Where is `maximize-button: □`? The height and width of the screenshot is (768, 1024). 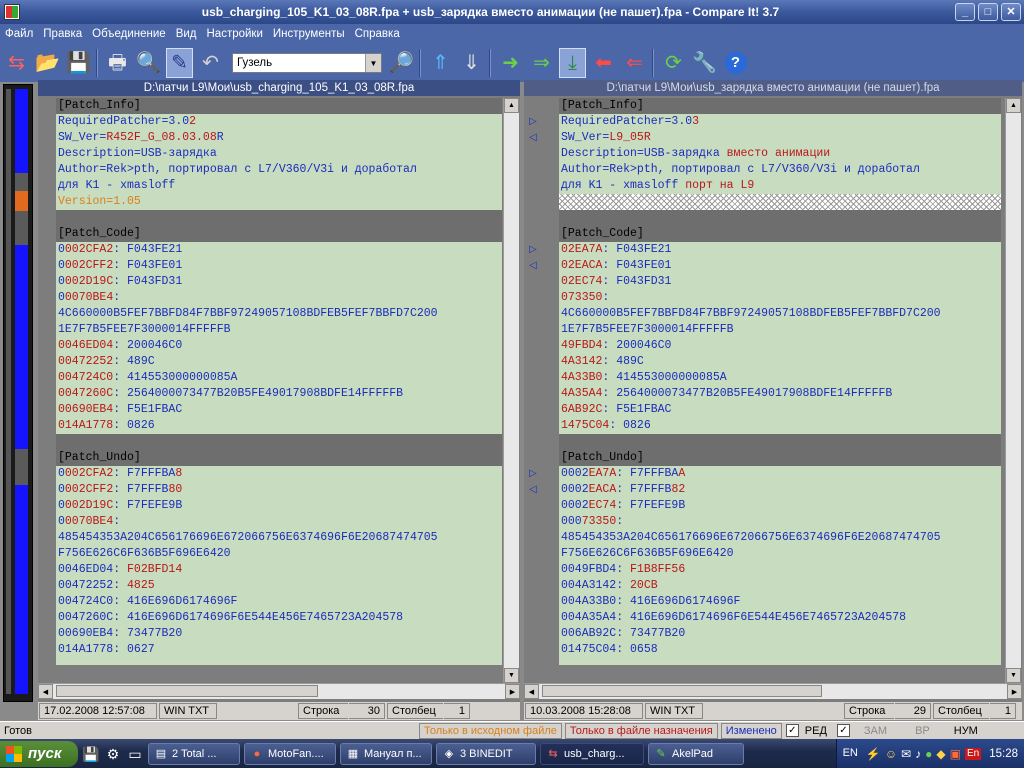 maximize-button: □ is located at coordinates (988, 12).